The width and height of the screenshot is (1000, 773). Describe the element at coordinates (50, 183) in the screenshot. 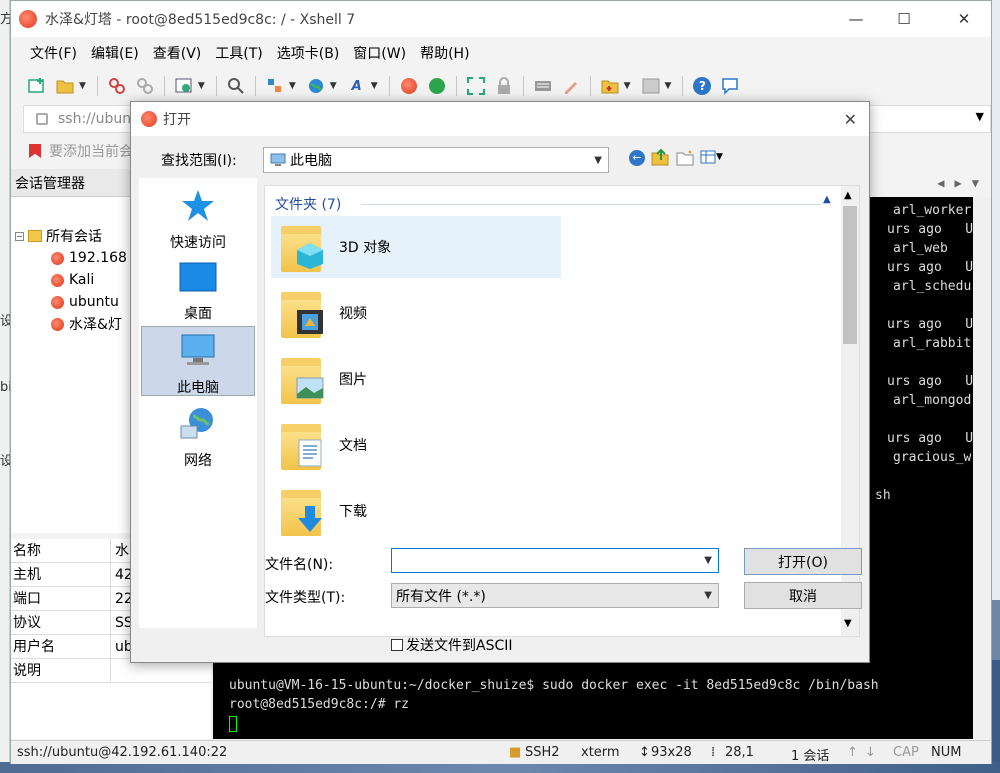

I see `session-manager-title: 会话管理器` at that location.